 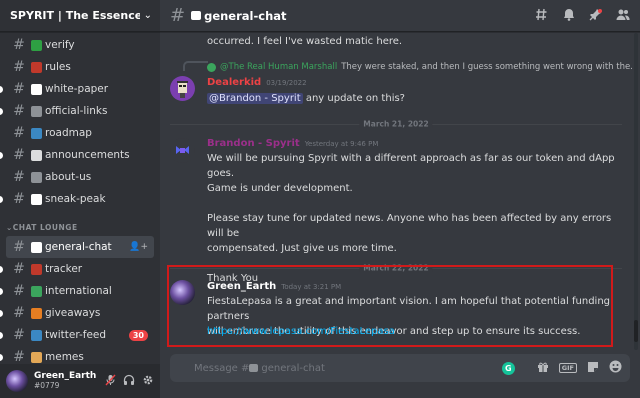 I want to click on message-timestamp: Yesterday at 9:46 PM, so click(x=341, y=144).